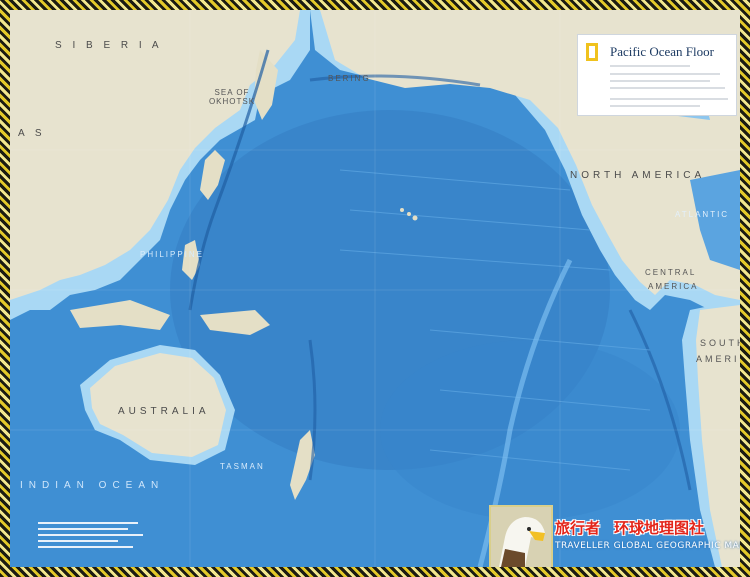 This screenshot has height=577, width=750. Describe the element at coordinates (32, 133) in the screenshot. I see `label-asia: A S` at that location.